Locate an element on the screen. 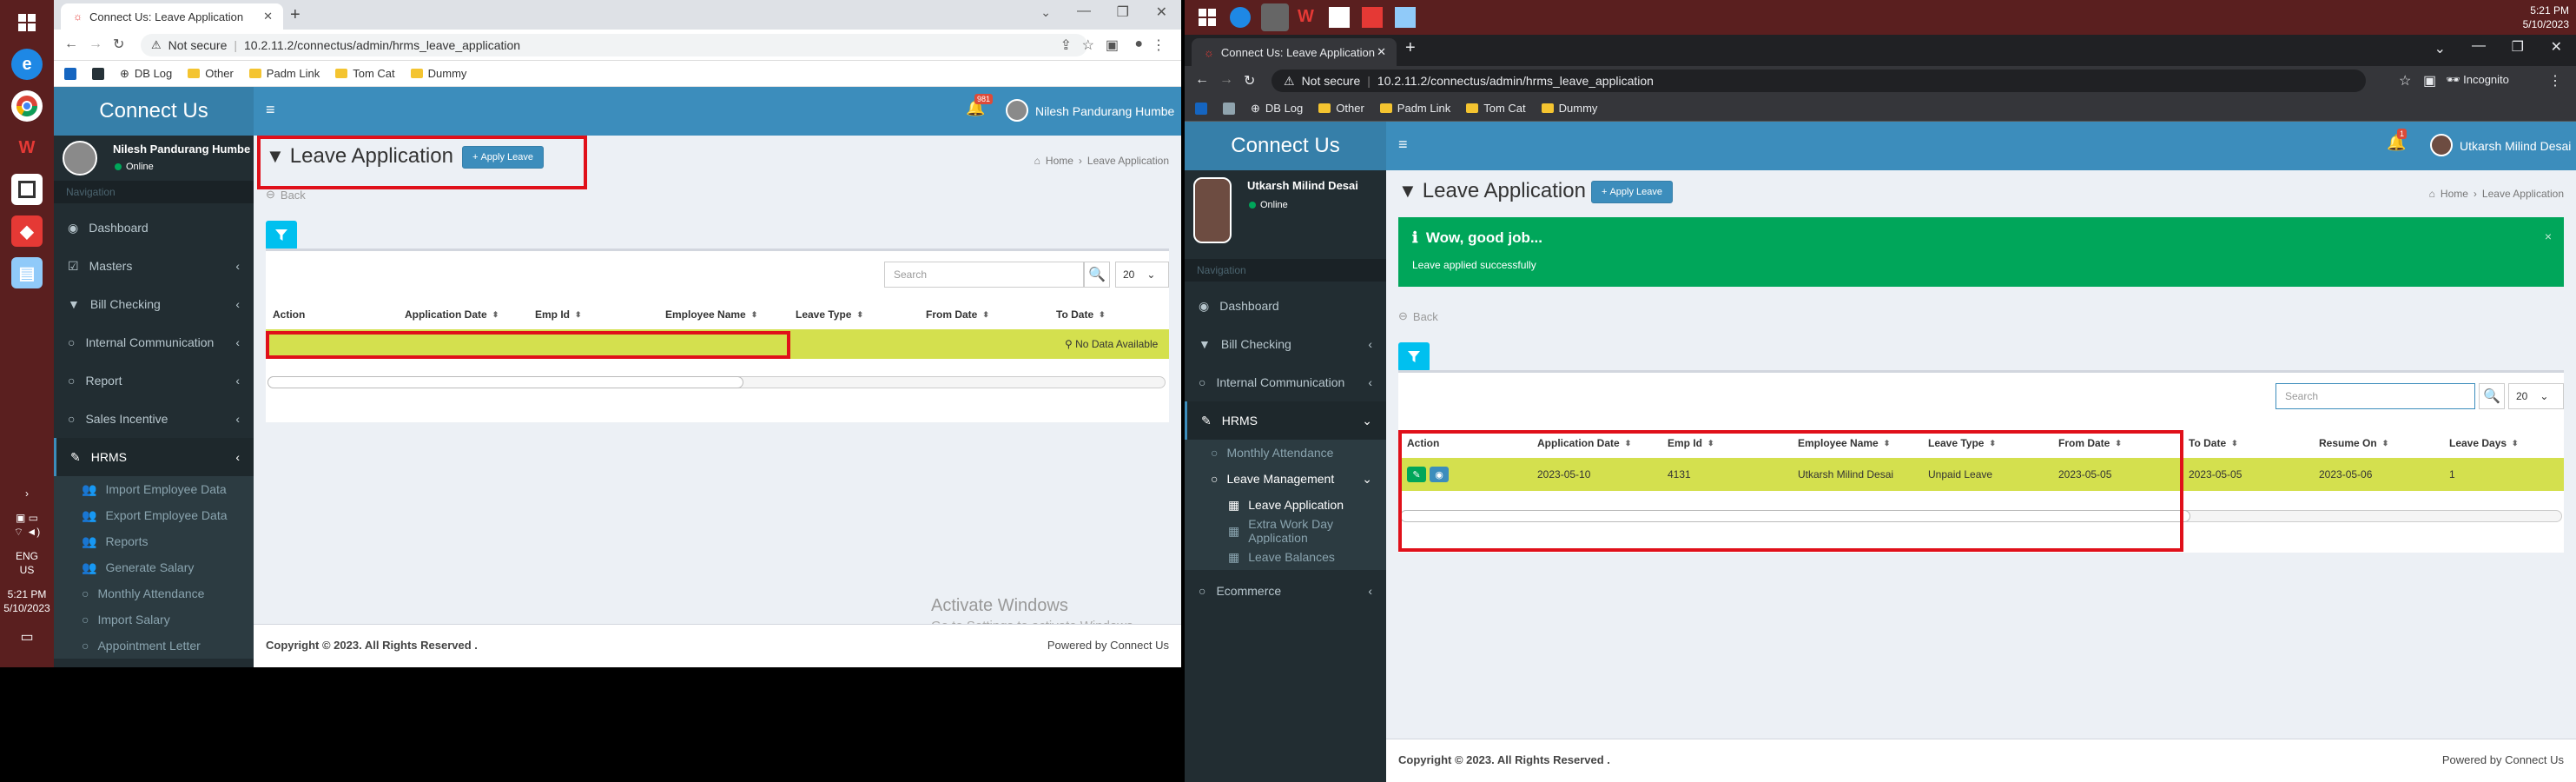 The height and width of the screenshot is (782, 2576). sidebar-item-sales-incentive: ○ Sales Incentive ‹ is located at coordinates (154, 419).